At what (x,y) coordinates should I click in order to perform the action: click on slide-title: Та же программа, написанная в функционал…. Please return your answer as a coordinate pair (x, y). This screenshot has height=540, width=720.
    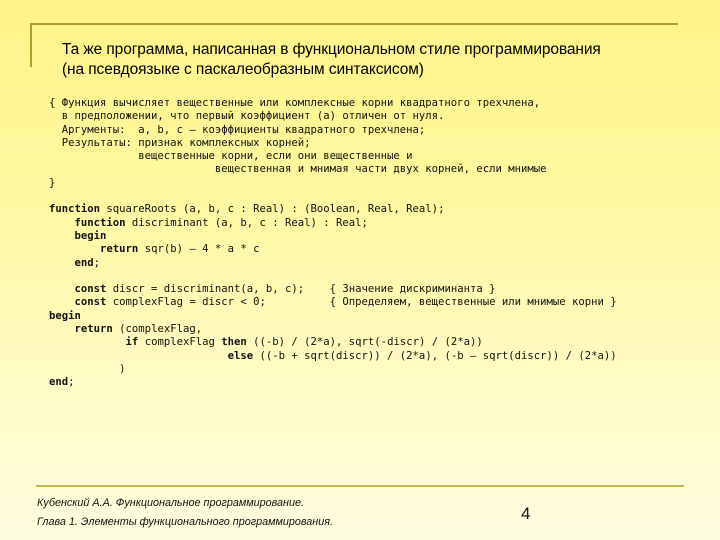
    Looking at the image, I should click on (372, 60).